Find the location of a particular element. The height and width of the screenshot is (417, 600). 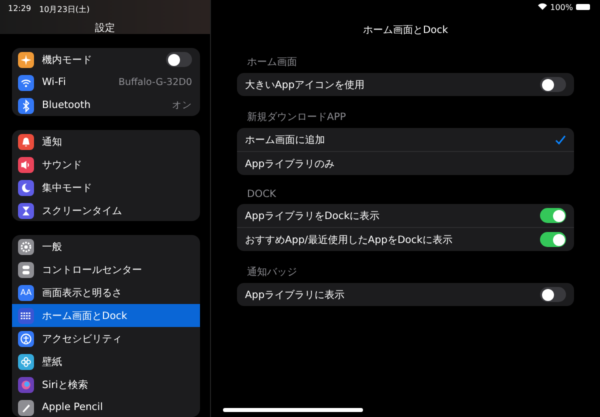

item-label: サウンド is located at coordinates (62, 165).